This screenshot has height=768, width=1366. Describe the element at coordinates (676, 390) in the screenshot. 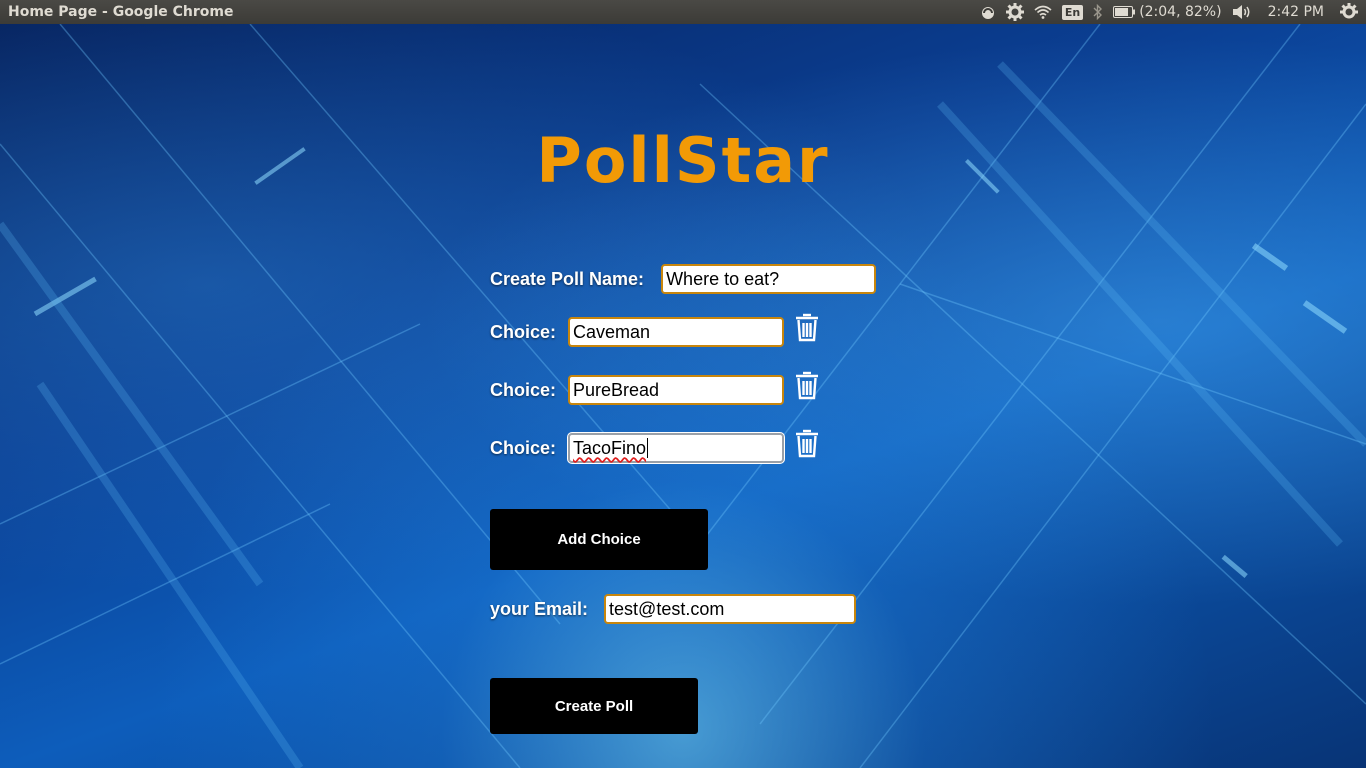

I see `choice-input: PureBread` at that location.